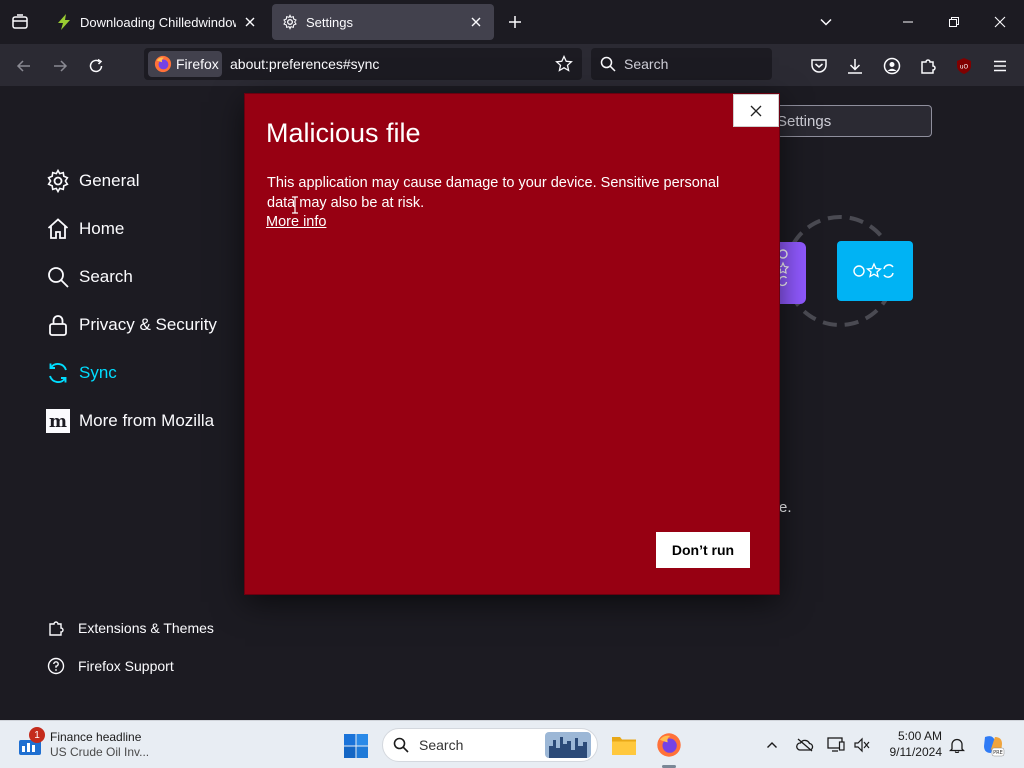  I want to click on lock-icon, so click(58, 325).